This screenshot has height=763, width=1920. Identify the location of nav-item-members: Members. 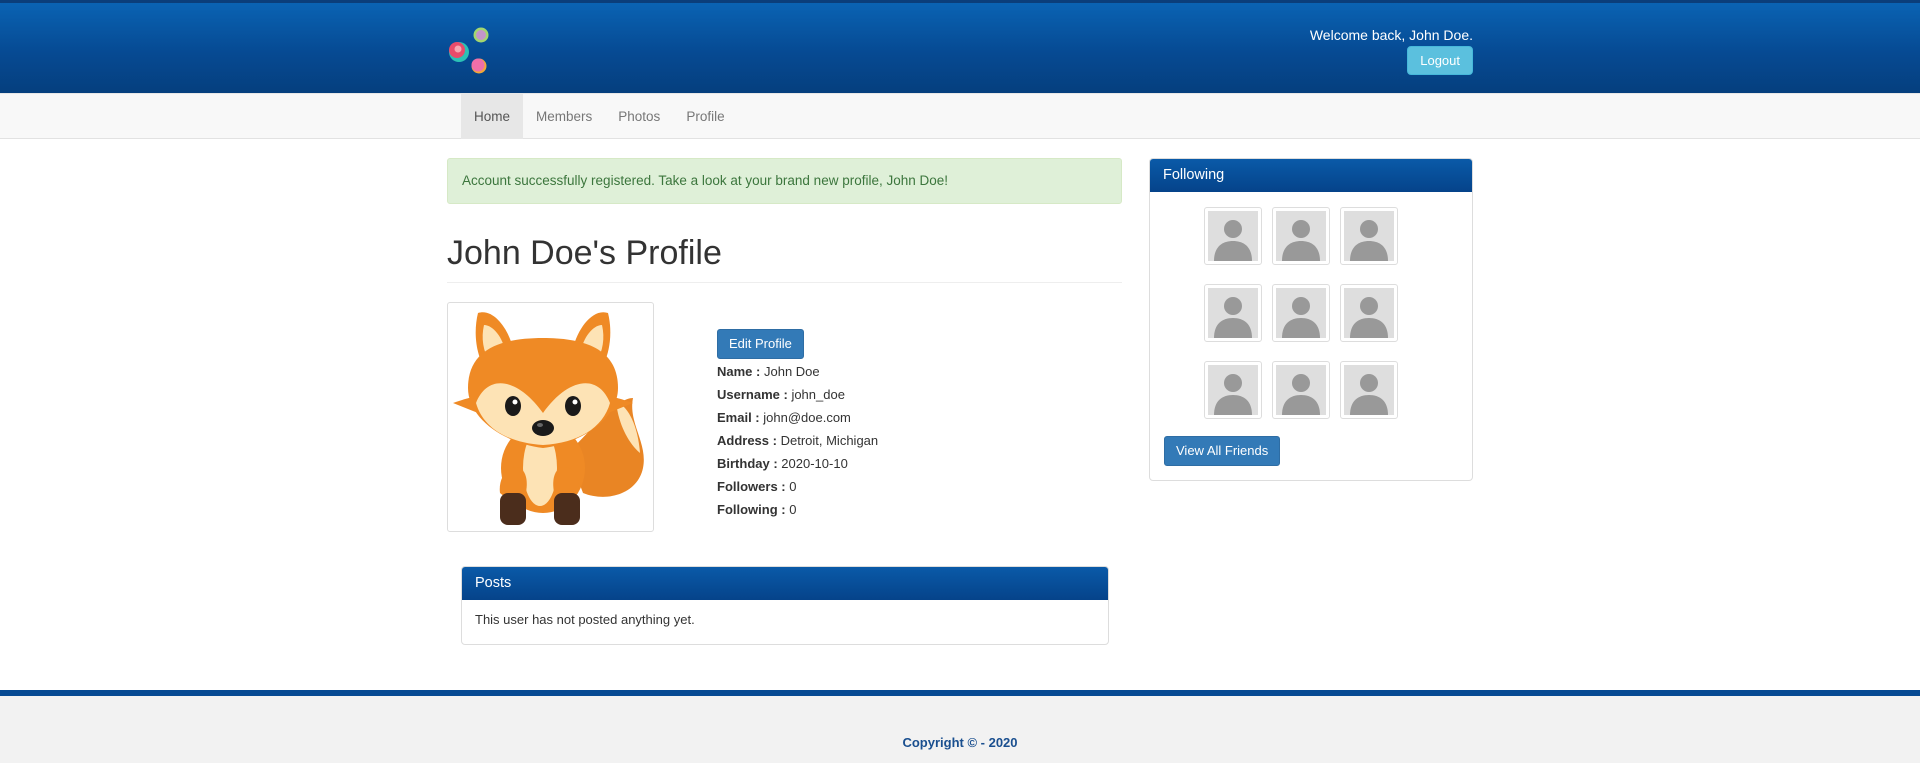
(564, 116).